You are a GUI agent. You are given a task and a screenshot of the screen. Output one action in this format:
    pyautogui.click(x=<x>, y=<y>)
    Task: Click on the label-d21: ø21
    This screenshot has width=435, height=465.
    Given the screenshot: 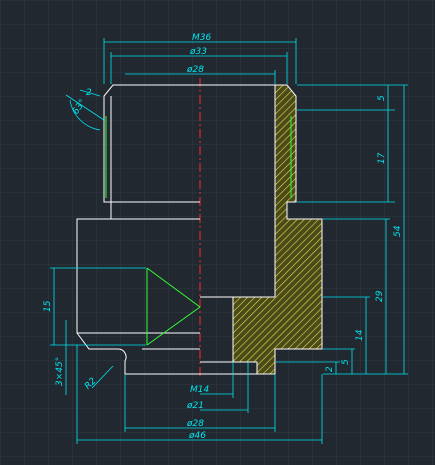 What is the action you would take?
    pyautogui.click(x=195, y=406)
    